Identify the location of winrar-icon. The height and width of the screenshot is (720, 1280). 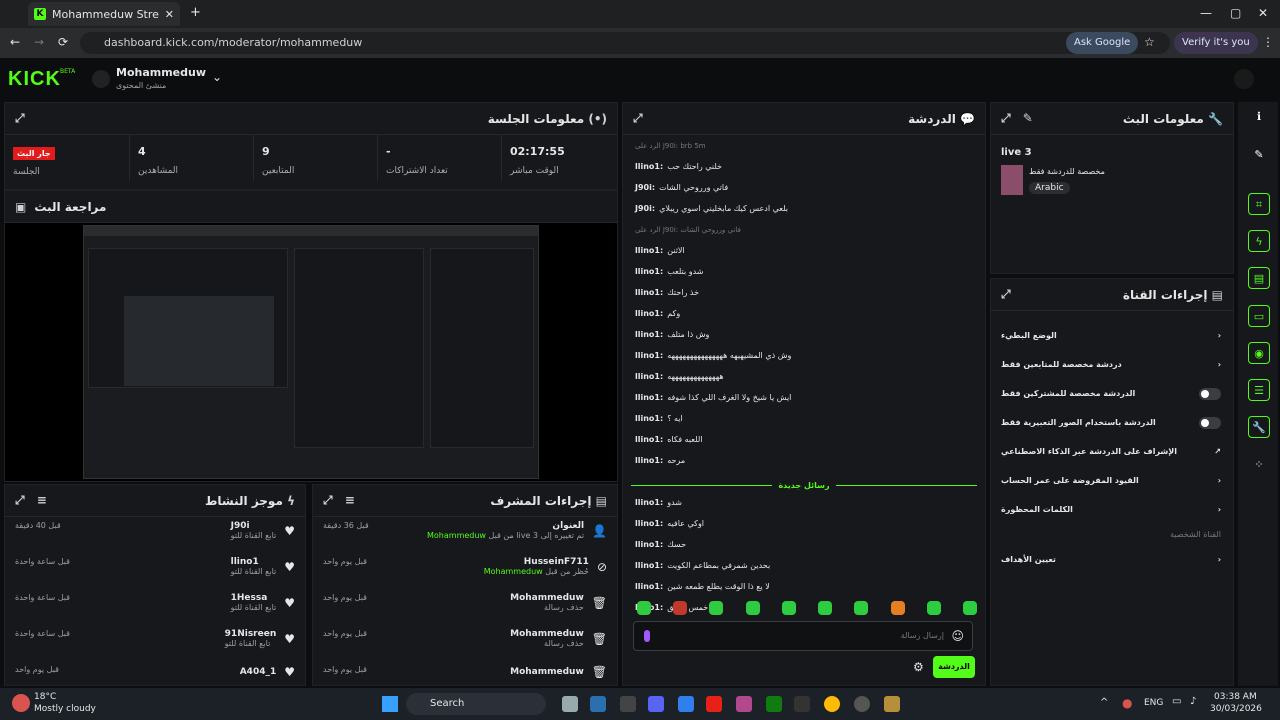
(744, 704).